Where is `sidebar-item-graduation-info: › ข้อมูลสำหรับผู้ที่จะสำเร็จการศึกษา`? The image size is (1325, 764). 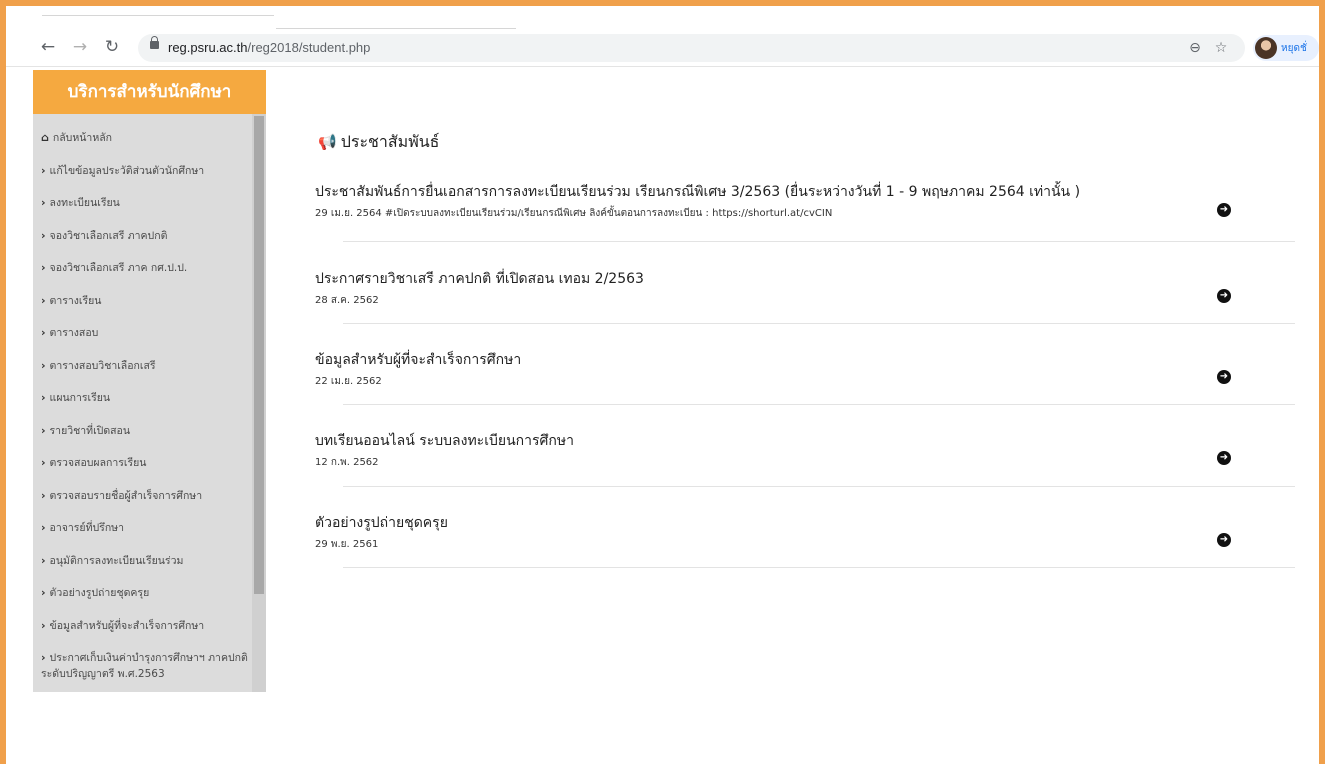 sidebar-item-graduation-info: › ข้อมูลสำหรับผู้ที่จะสำเร็จการศึกษา is located at coordinates (145, 626).